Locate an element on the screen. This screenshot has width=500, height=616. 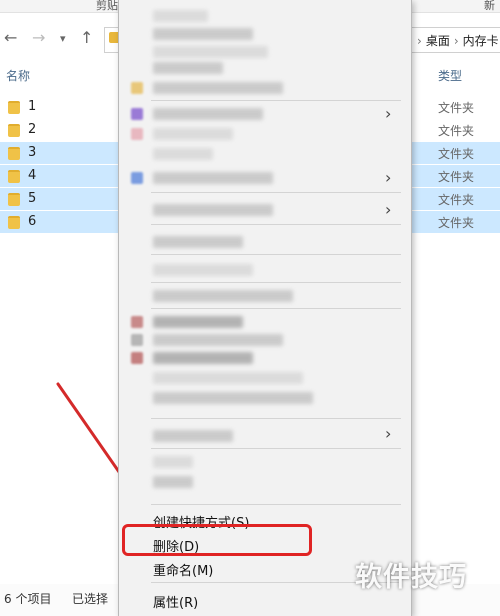
menu-item-label: 重命名(M) is located at coordinates (183, 571).